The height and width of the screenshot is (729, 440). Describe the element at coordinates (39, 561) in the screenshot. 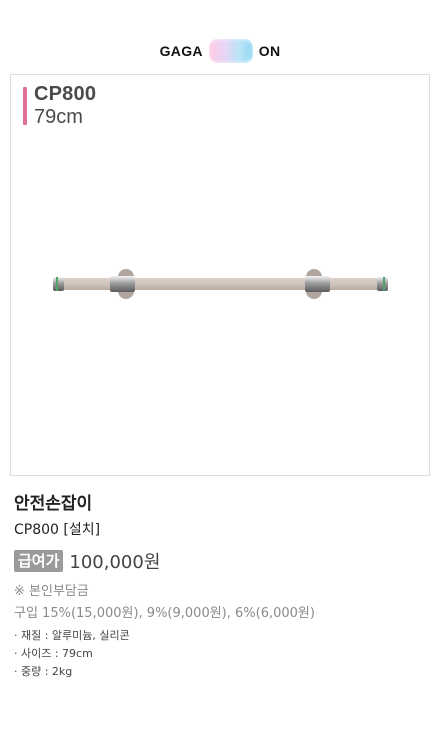

I see `benefit-price-badge: 급여가` at that location.